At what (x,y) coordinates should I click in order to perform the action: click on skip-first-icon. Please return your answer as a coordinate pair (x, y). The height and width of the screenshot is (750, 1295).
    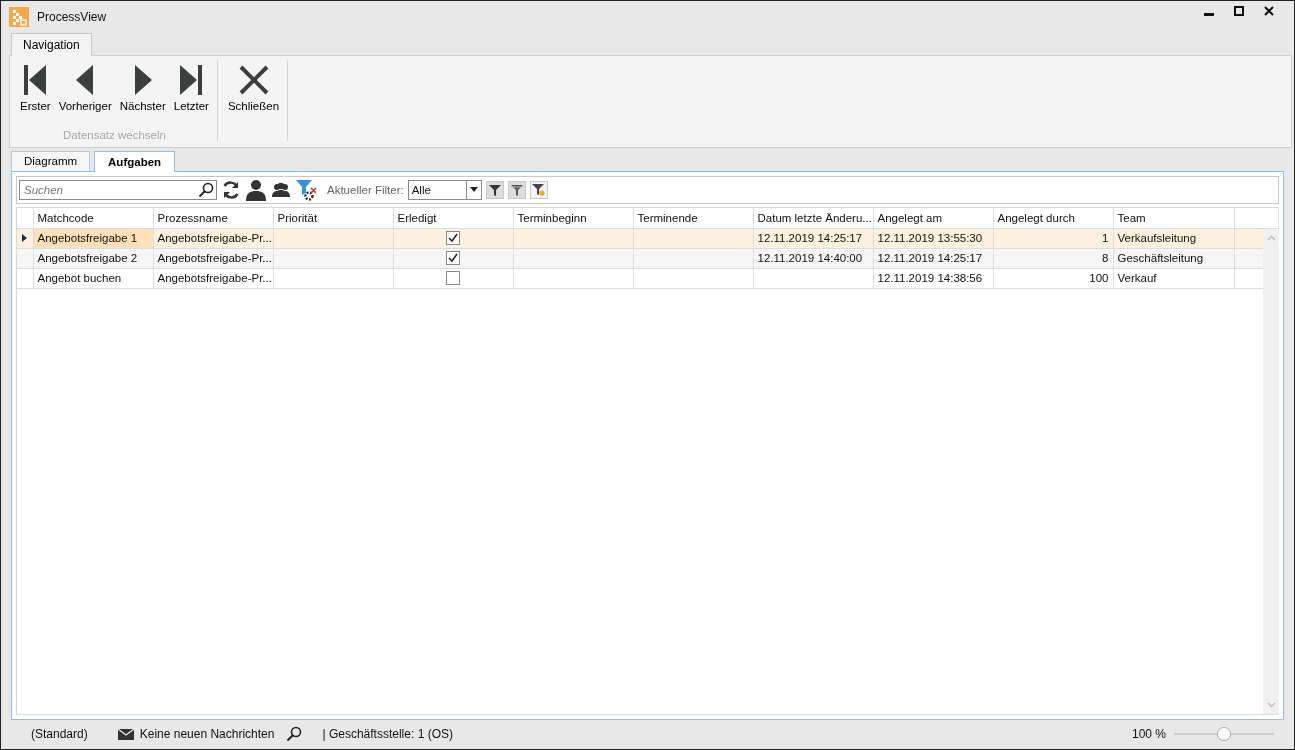
    Looking at the image, I should click on (35, 80).